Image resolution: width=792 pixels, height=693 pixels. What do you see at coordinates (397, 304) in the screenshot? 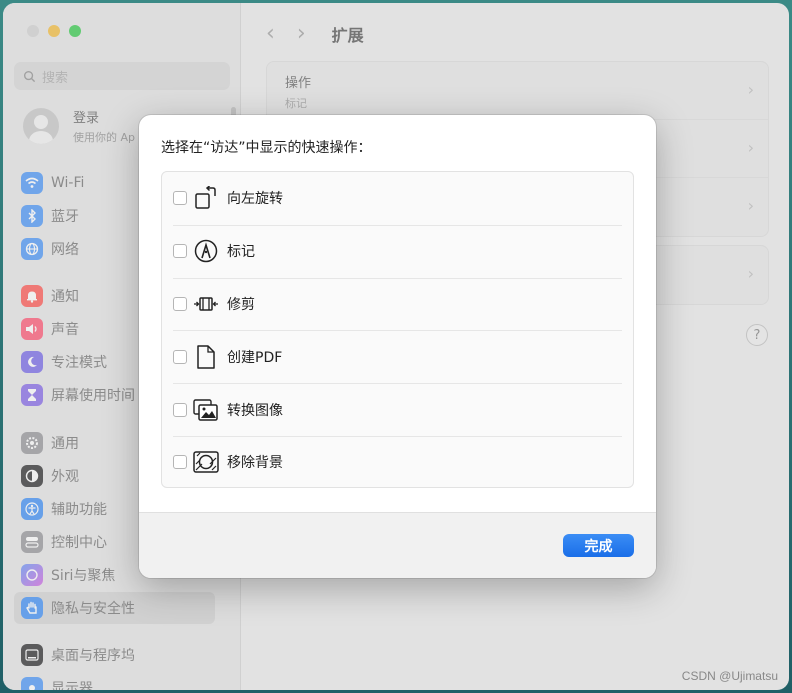
I see `quick-action-trim: 修剪` at bounding box center [397, 304].